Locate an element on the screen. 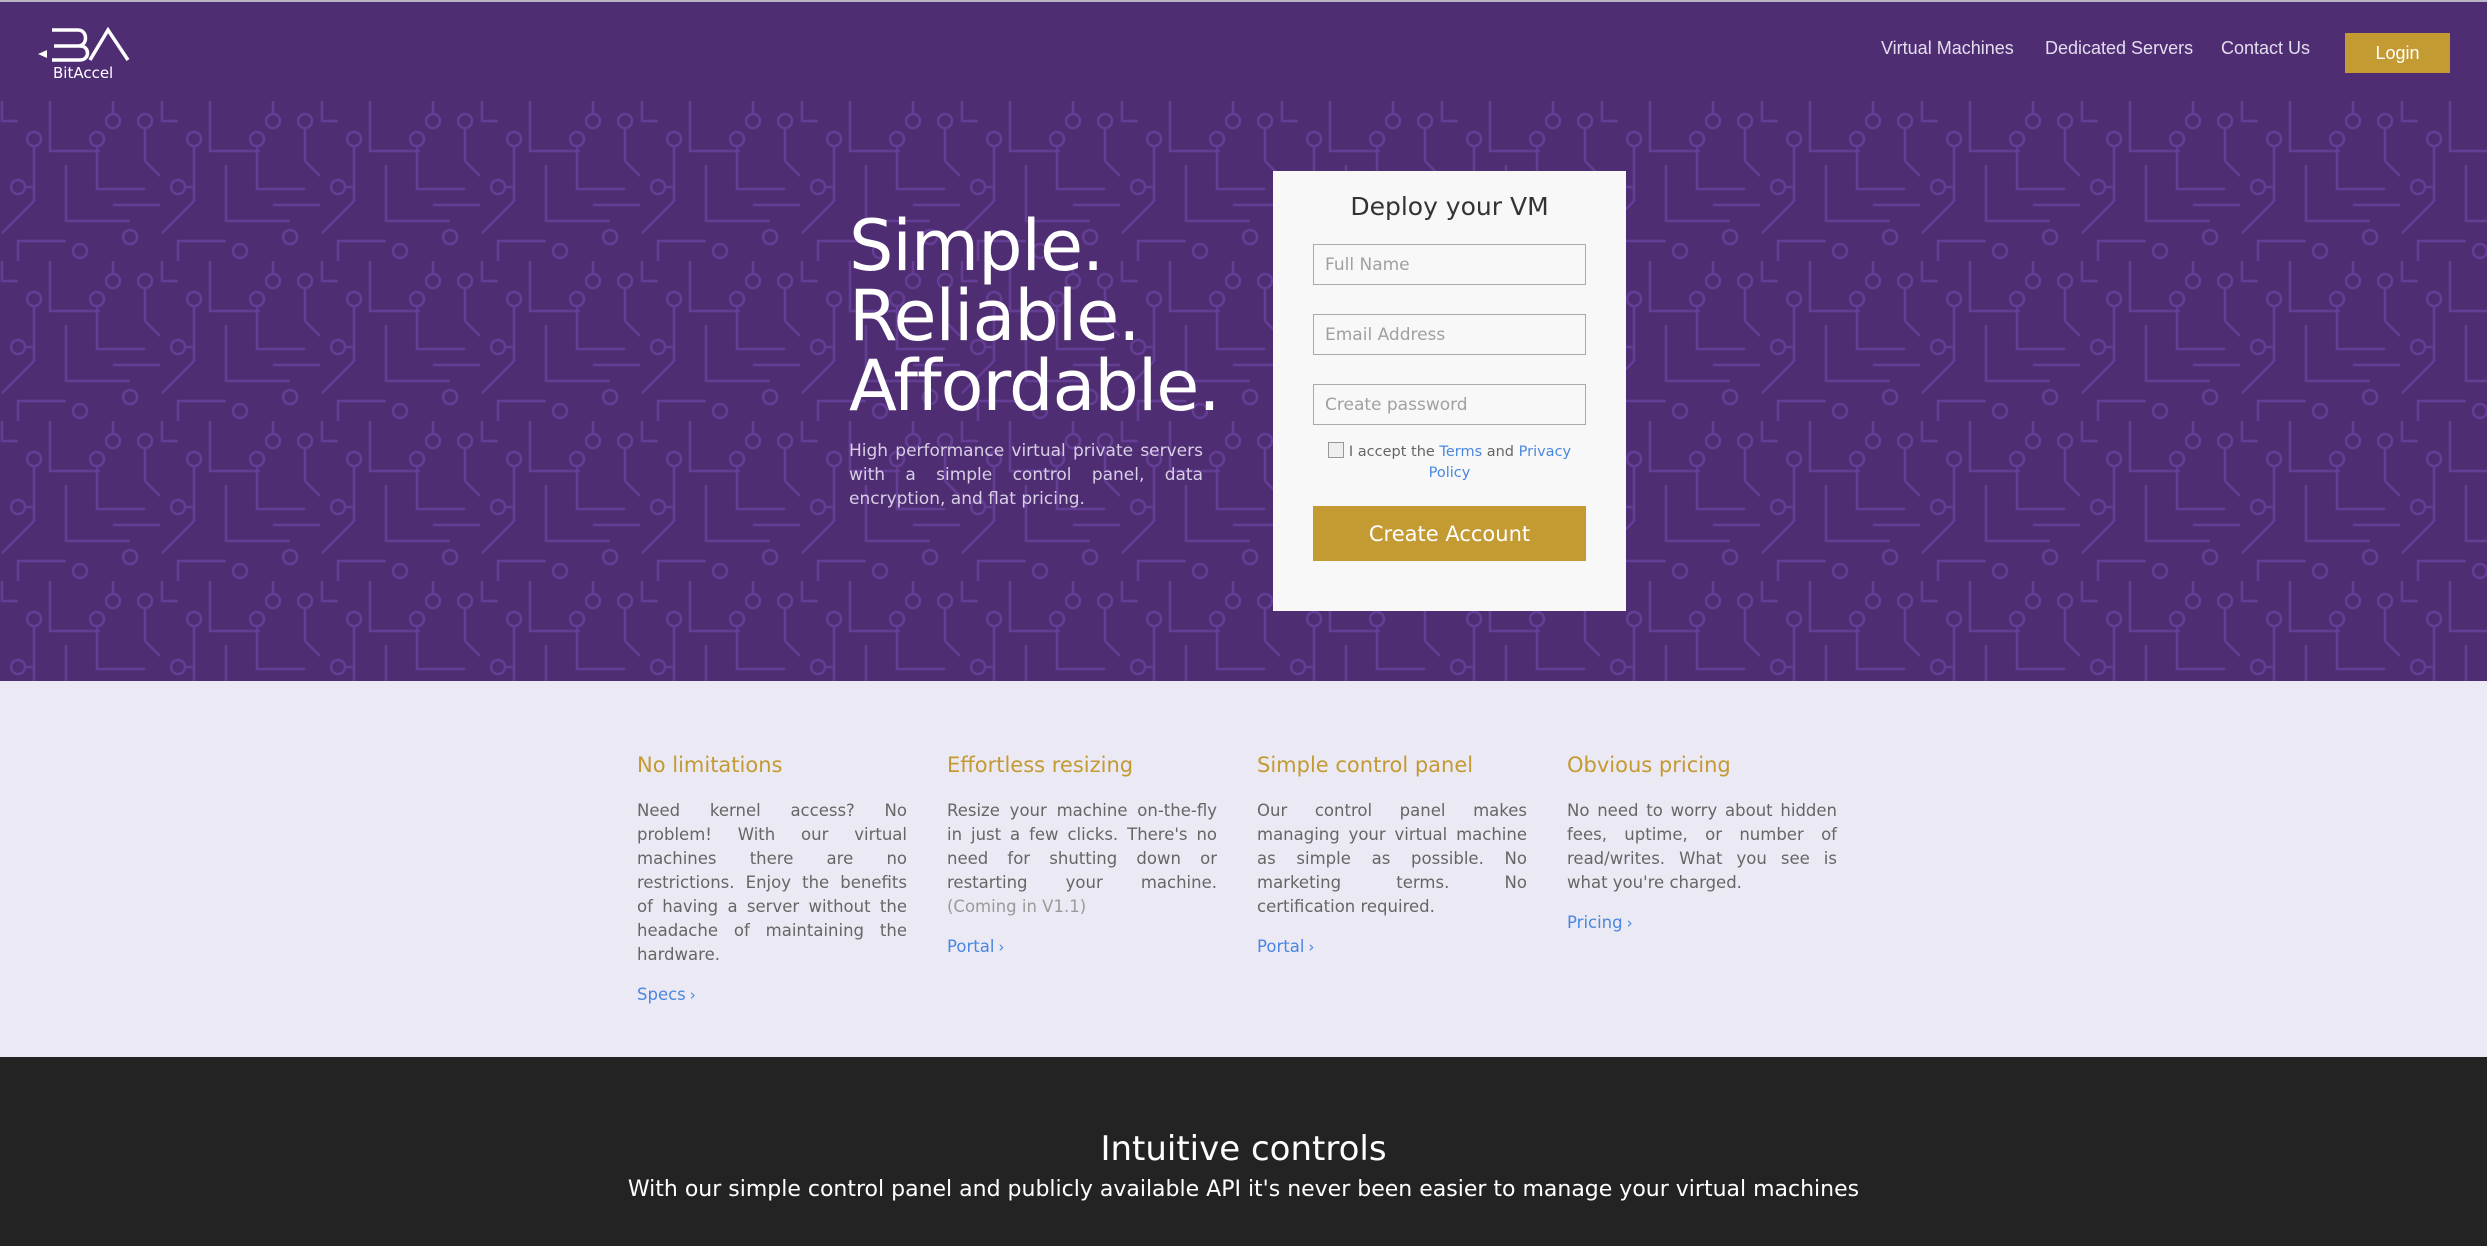 This screenshot has height=1246, width=2487. terms-agreement: I accept the Terms and Privacy Policy is located at coordinates (1449, 463).